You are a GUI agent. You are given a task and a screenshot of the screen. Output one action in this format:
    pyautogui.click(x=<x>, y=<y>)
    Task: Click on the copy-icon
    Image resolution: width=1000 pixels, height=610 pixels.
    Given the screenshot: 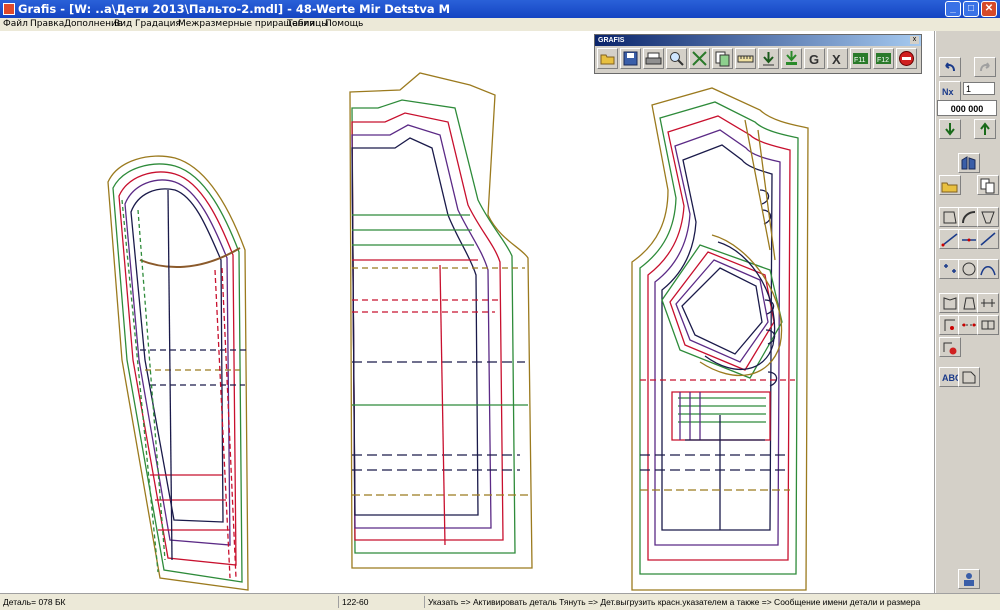 What is the action you would take?
    pyautogui.click(x=722, y=58)
    